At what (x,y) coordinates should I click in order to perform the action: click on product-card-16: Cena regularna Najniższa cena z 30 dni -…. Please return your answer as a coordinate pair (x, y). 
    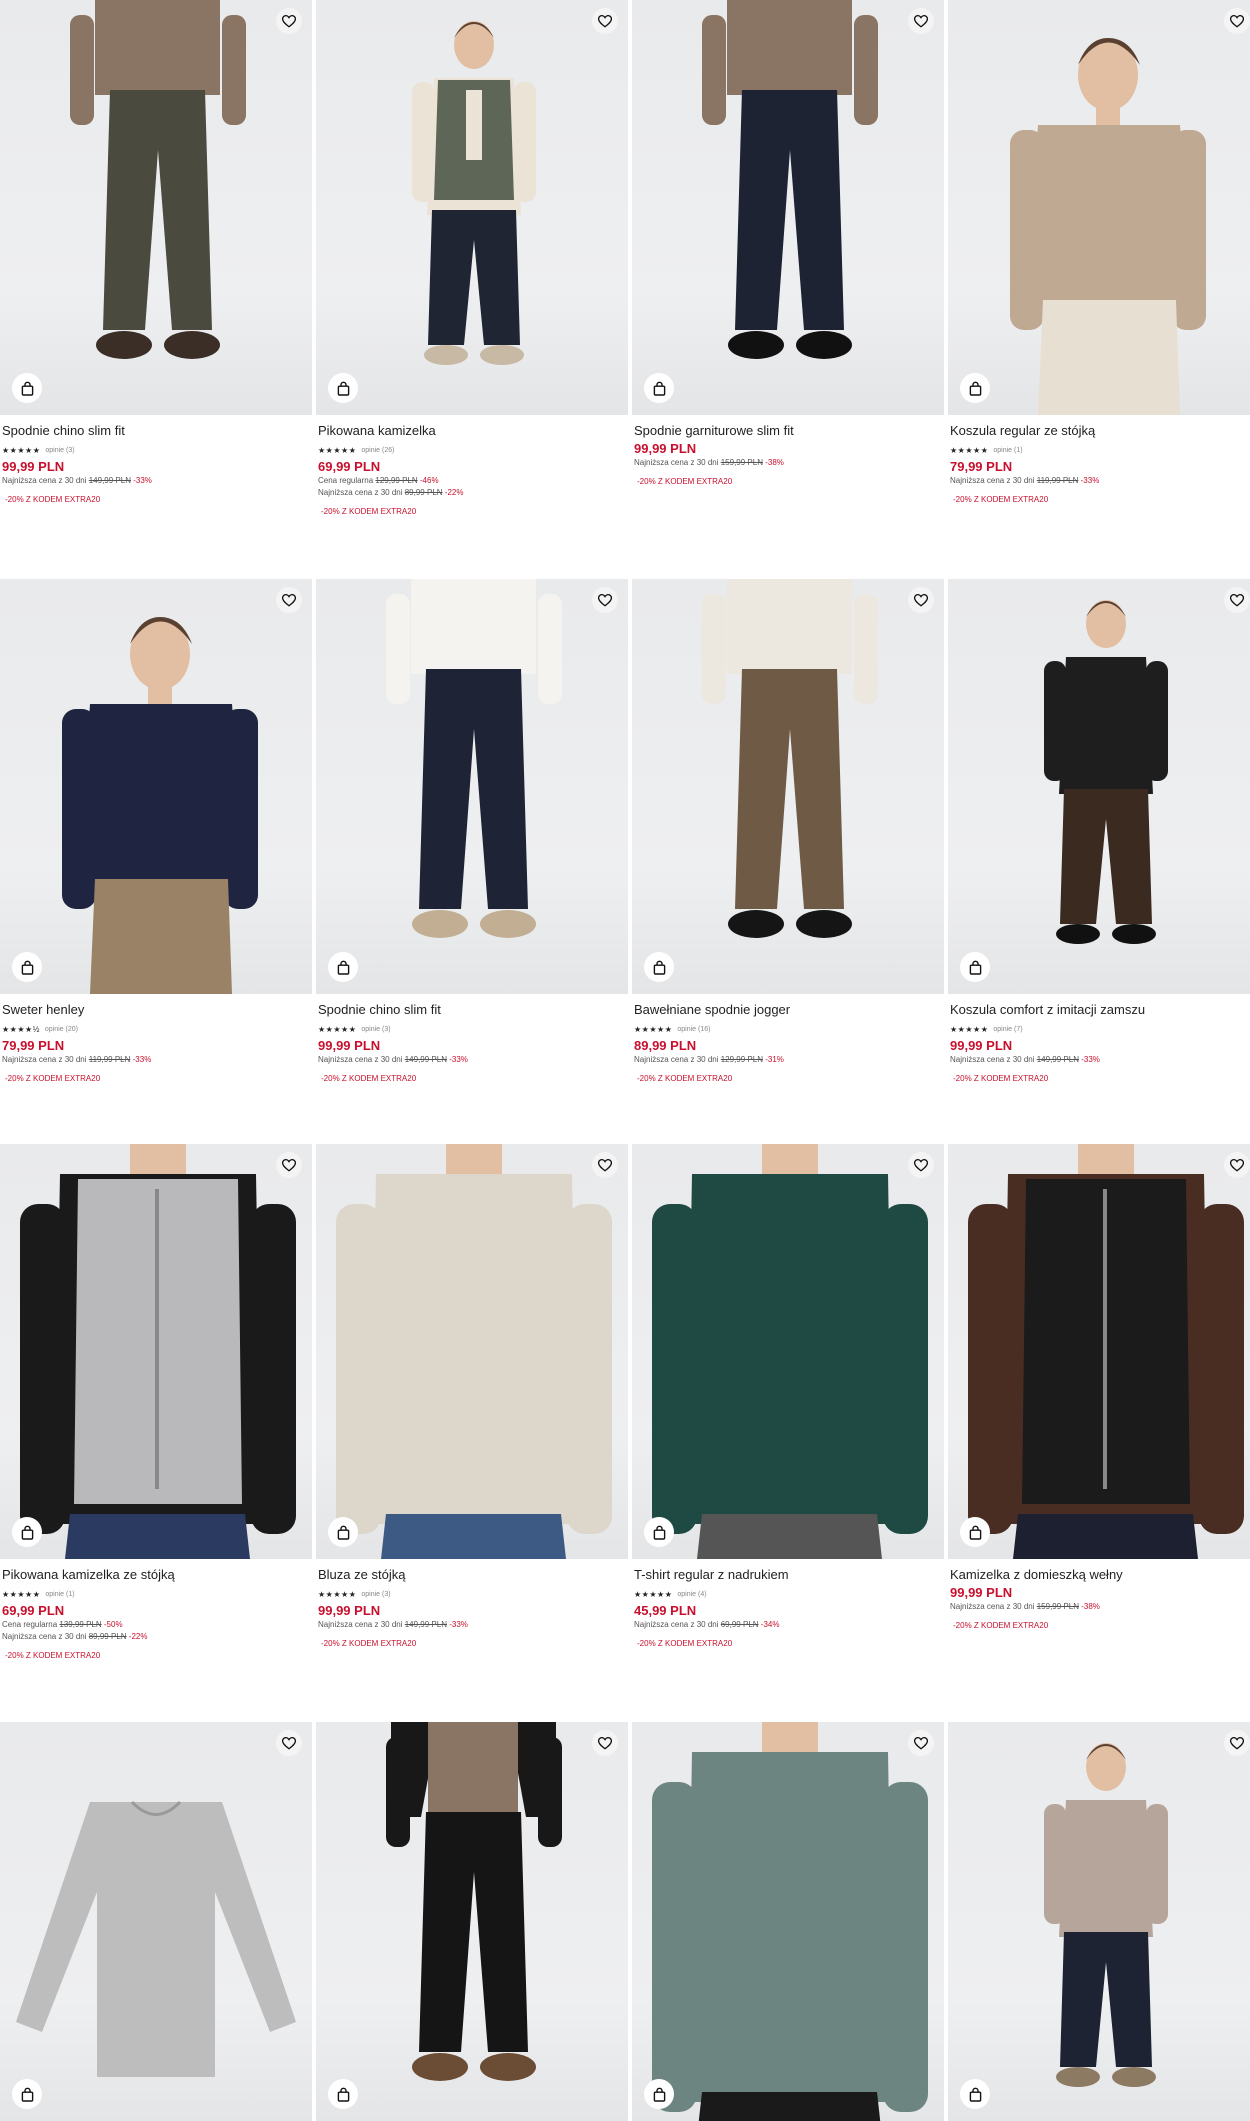
    Looking at the image, I should click on (1099, 1921).